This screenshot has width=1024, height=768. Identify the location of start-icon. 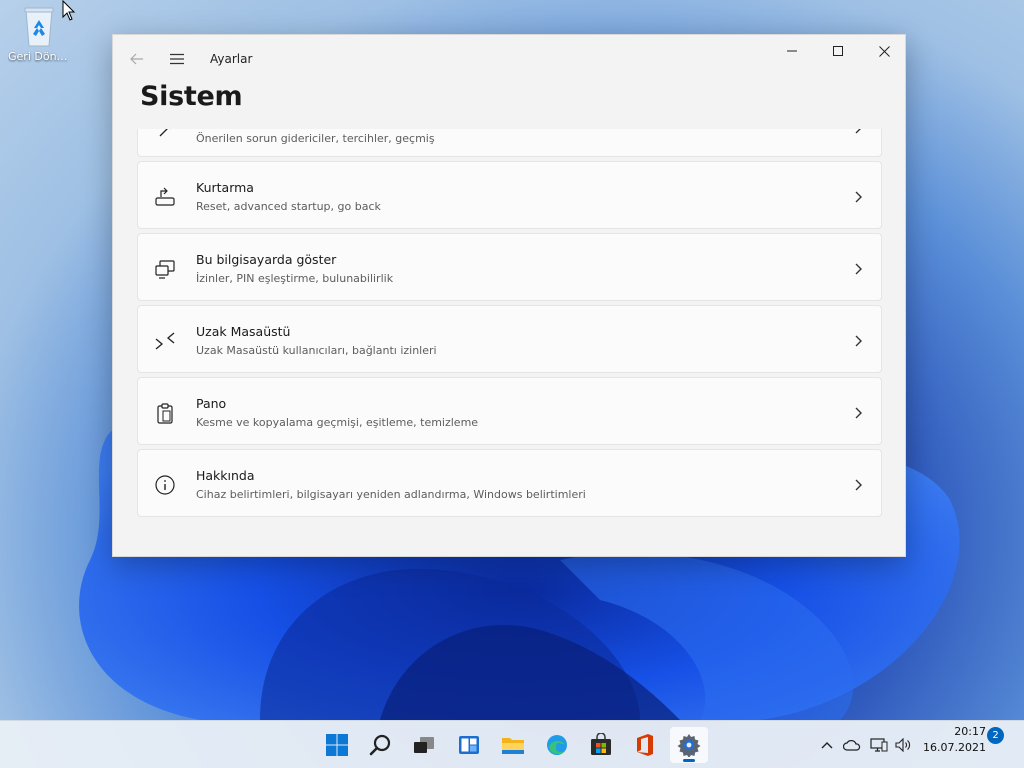
(337, 745).